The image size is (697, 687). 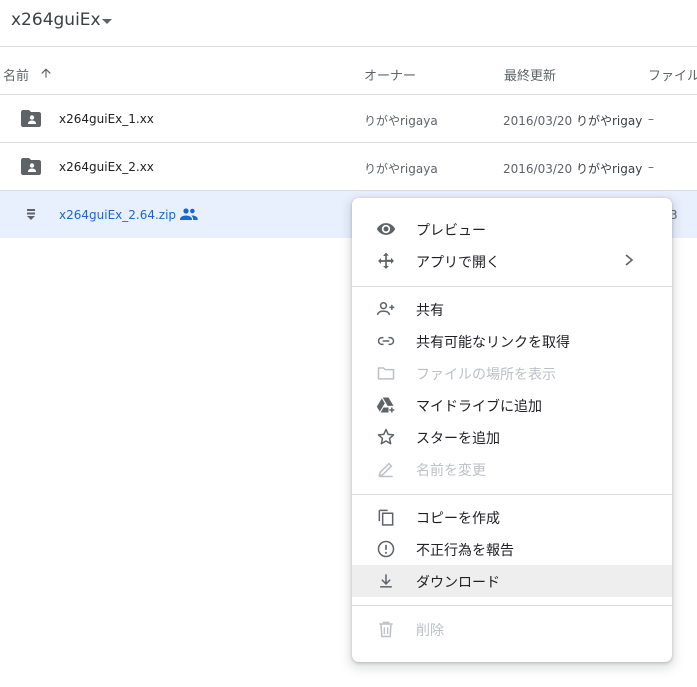 What do you see at coordinates (390, 74) in the screenshot?
I see `column-owner: オーナー` at bounding box center [390, 74].